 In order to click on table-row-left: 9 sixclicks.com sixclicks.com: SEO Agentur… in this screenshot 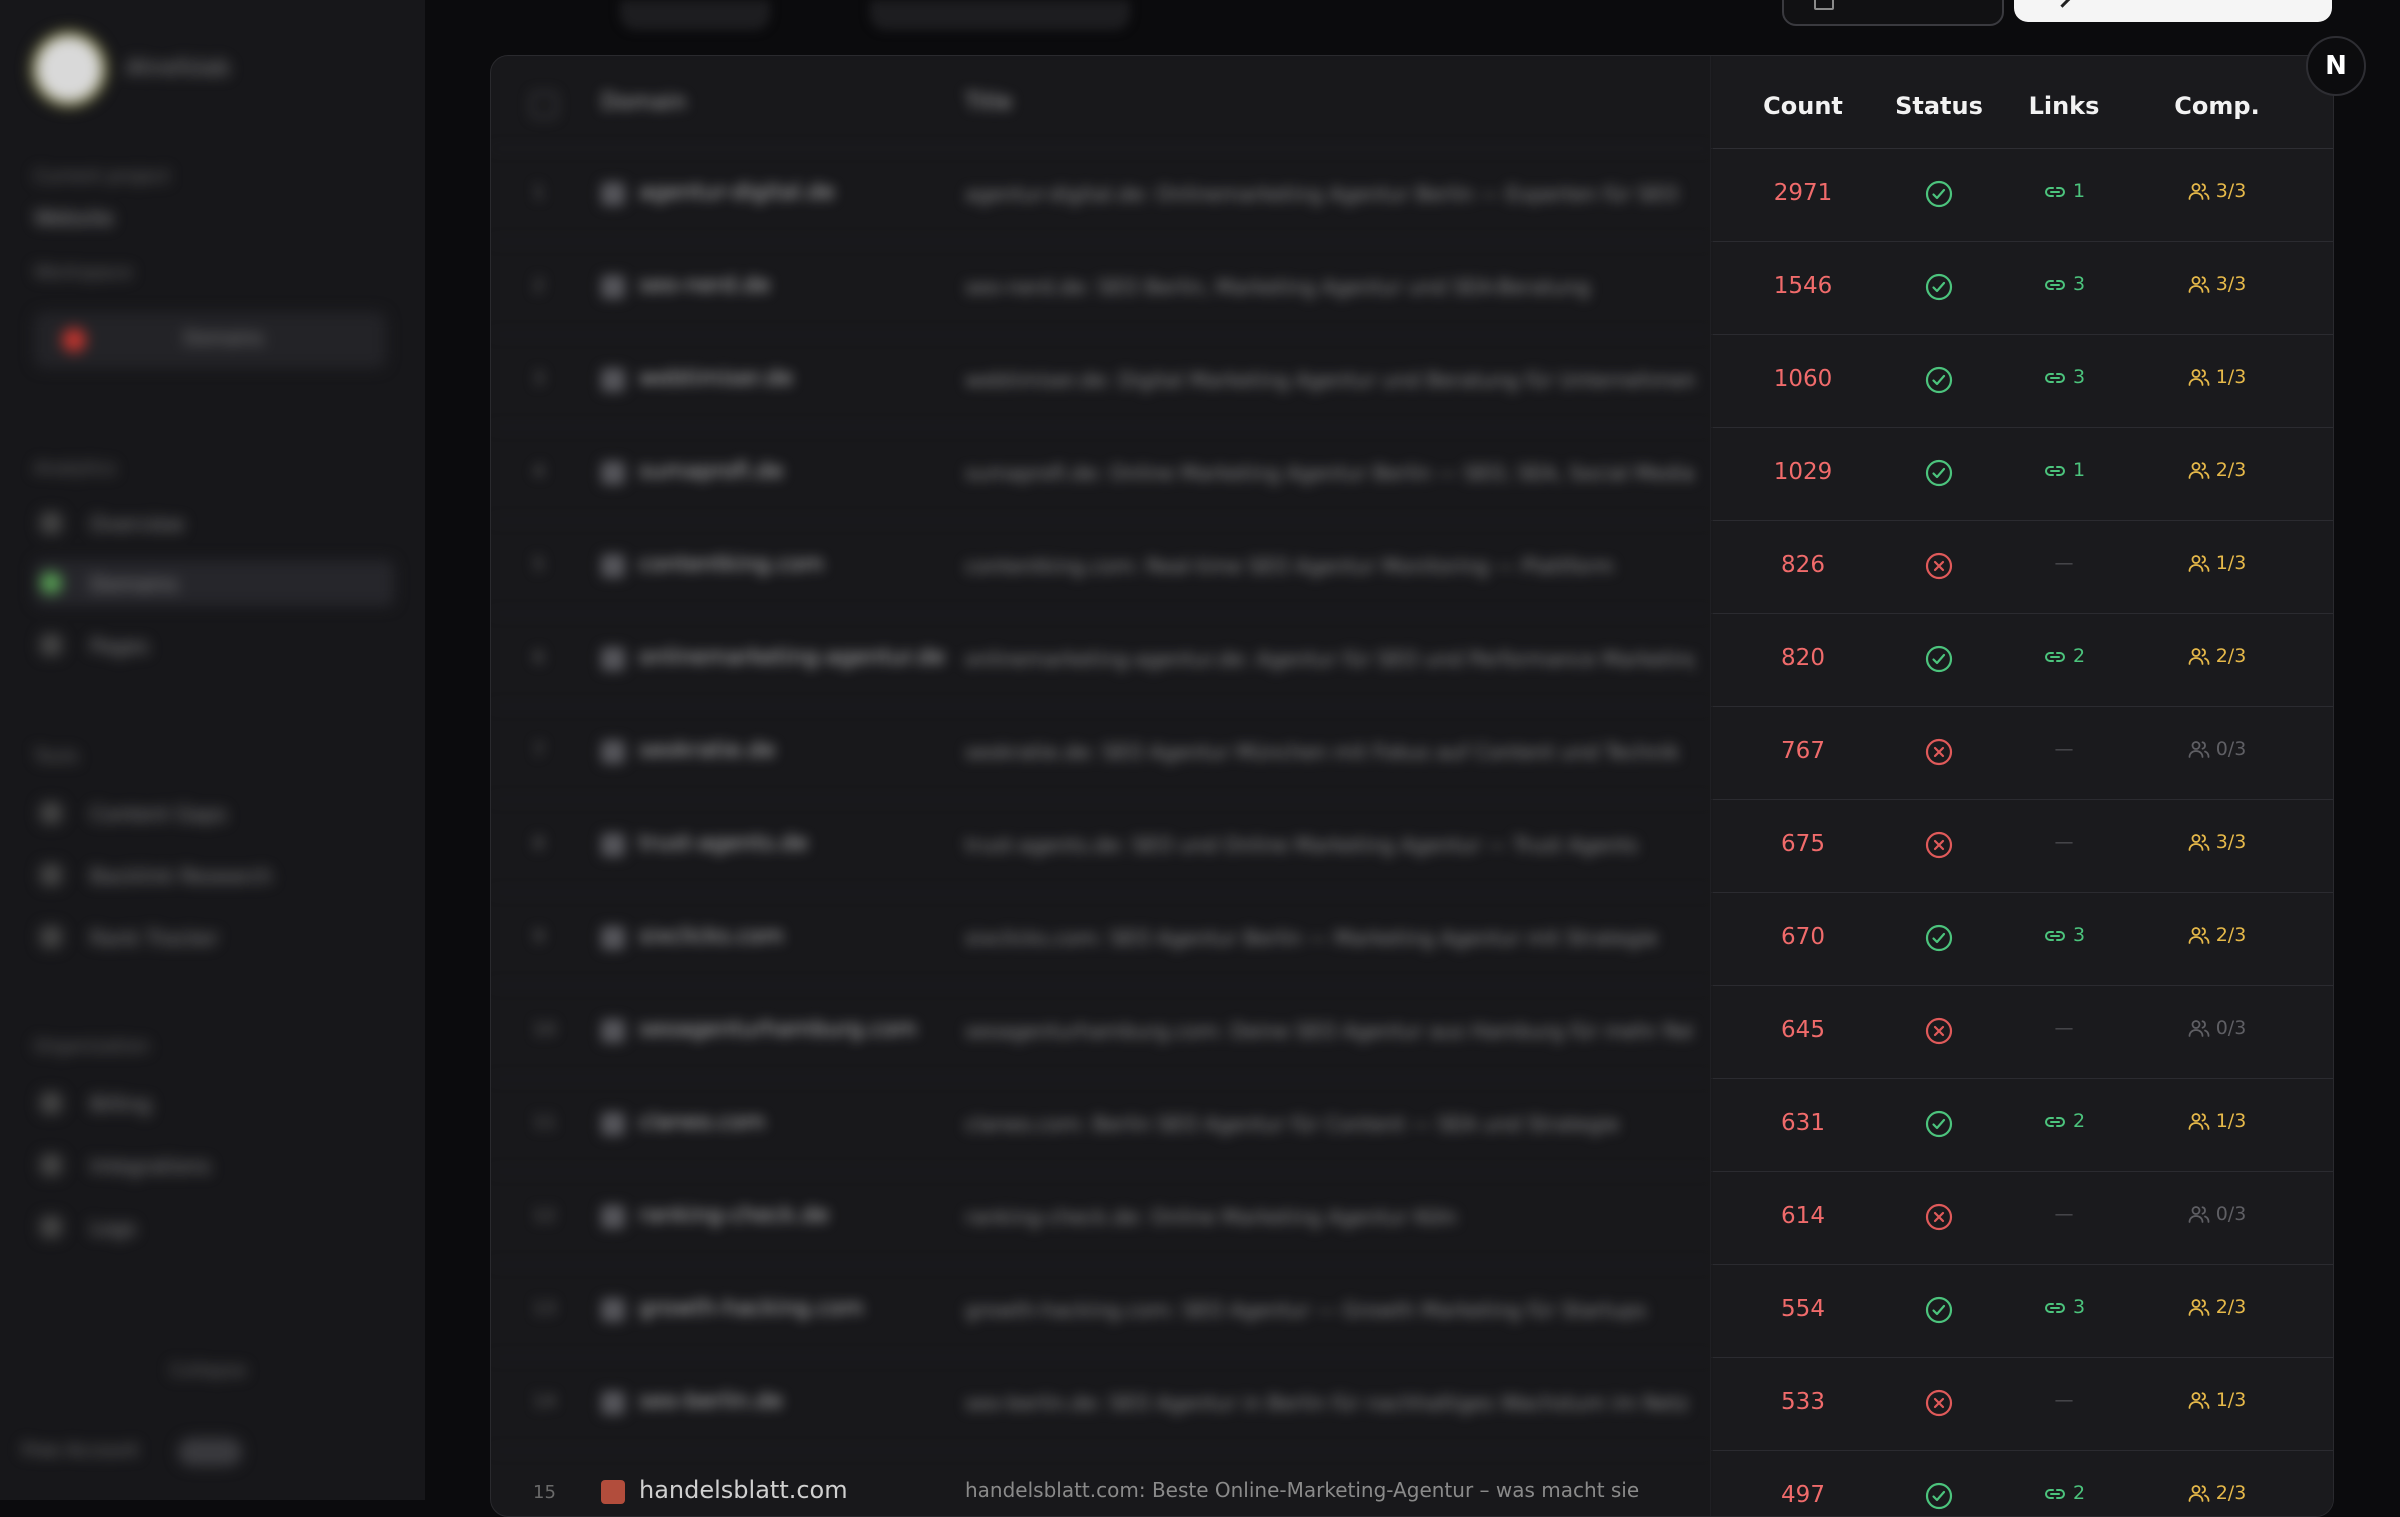, I will do `click(1101, 939)`.